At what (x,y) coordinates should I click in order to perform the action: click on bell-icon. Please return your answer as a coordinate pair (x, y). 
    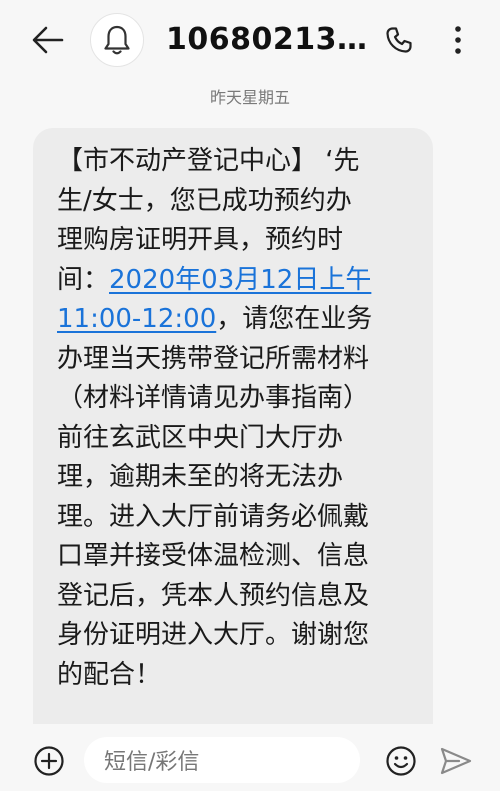
    Looking at the image, I should click on (117, 40).